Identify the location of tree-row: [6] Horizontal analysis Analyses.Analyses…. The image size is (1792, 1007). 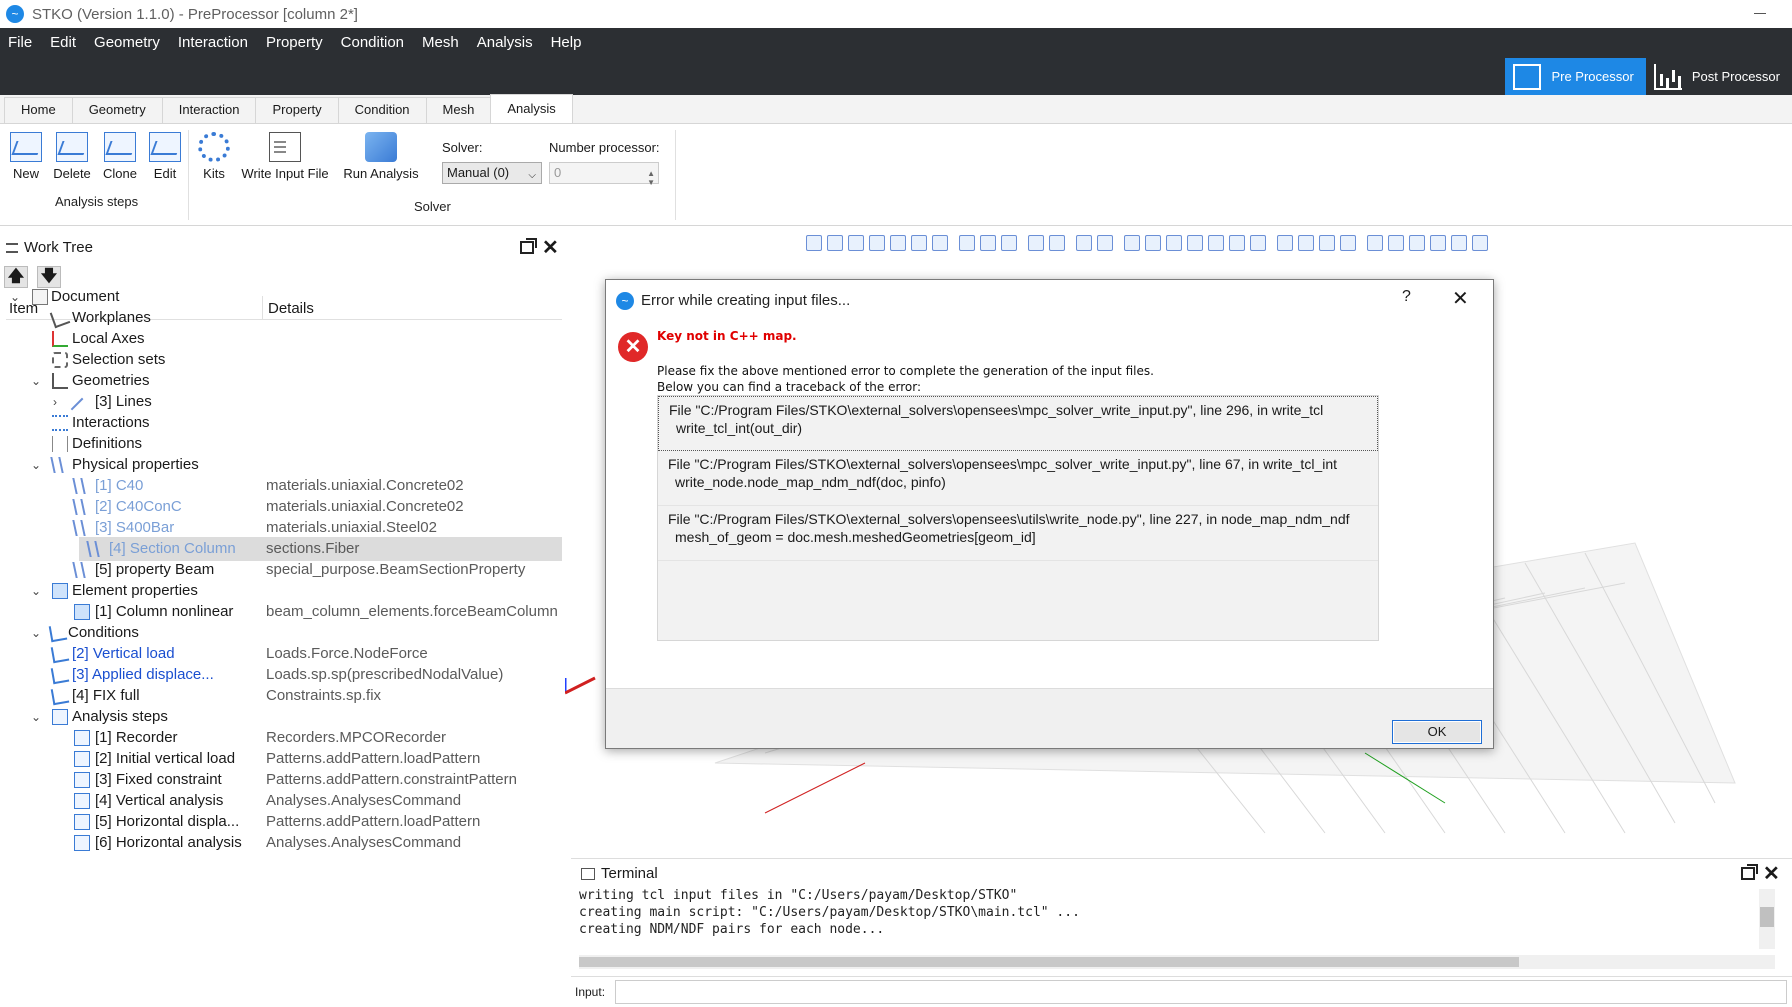
(284, 843).